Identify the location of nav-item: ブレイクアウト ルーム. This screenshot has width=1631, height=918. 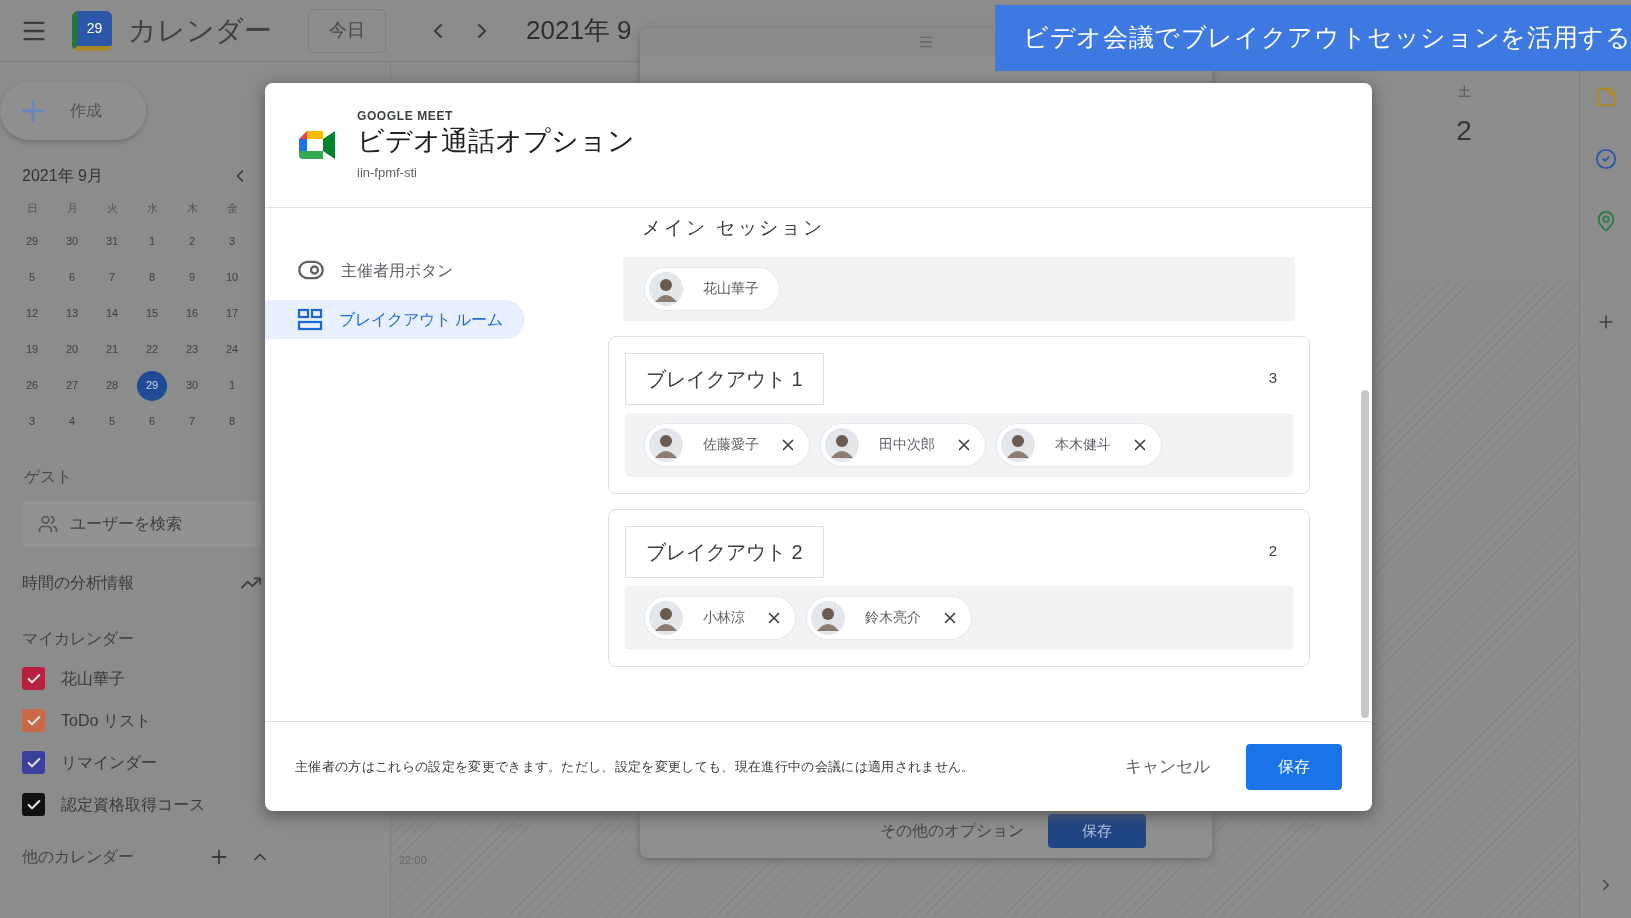
(395, 319).